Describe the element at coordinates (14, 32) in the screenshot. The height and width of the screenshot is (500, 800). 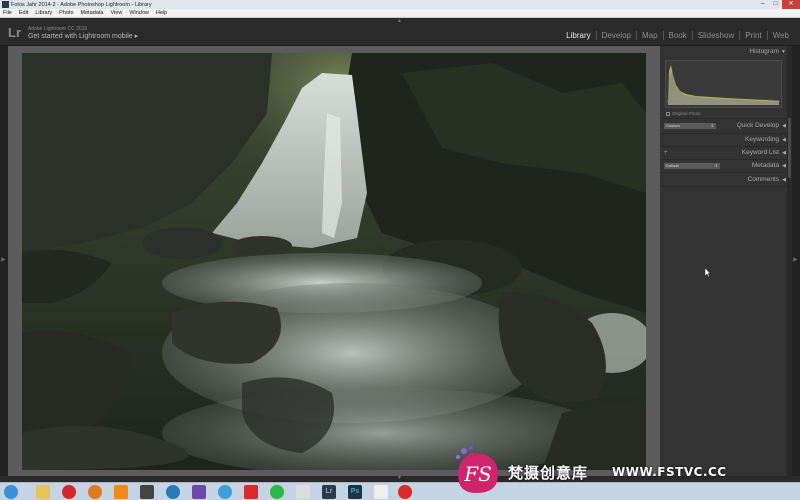
I see `lightroom-logo: Lr` at that location.